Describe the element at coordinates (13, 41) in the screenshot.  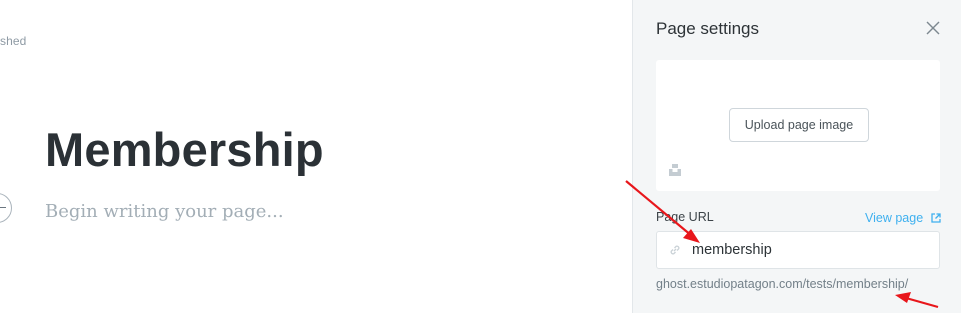
I see `publish-status: shed` at that location.